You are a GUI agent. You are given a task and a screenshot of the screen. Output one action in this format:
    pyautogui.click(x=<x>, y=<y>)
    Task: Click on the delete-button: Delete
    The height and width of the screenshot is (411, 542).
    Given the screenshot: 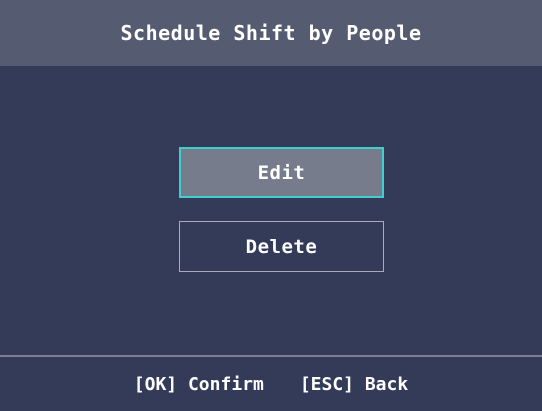 What is the action you would take?
    pyautogui.click(x=281, y=246)
    